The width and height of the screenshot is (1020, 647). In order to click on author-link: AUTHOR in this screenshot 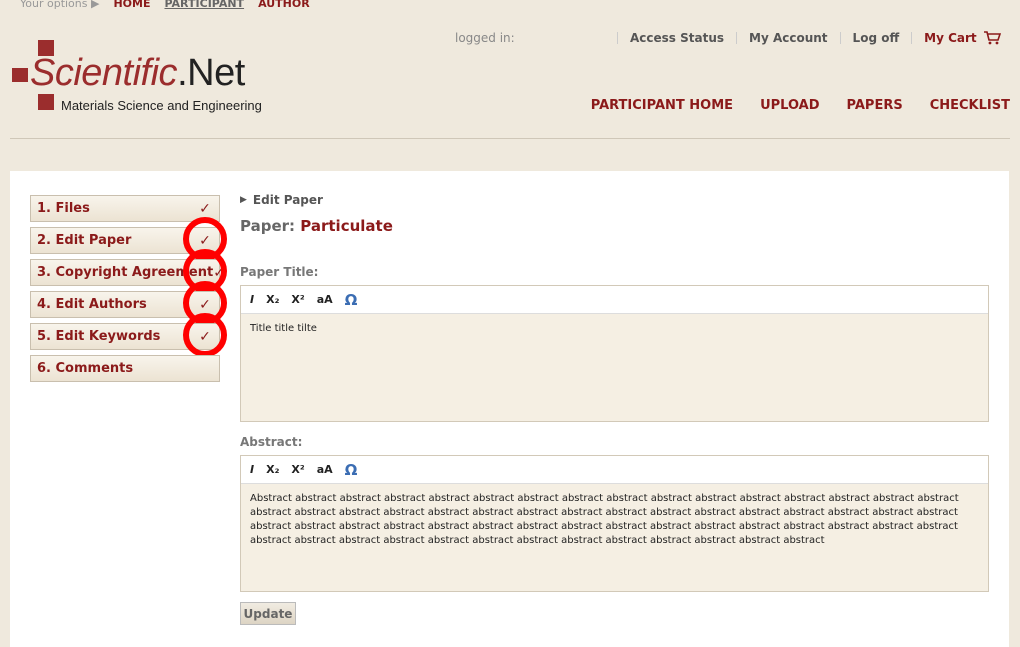, I will do `click(284, 5)`.